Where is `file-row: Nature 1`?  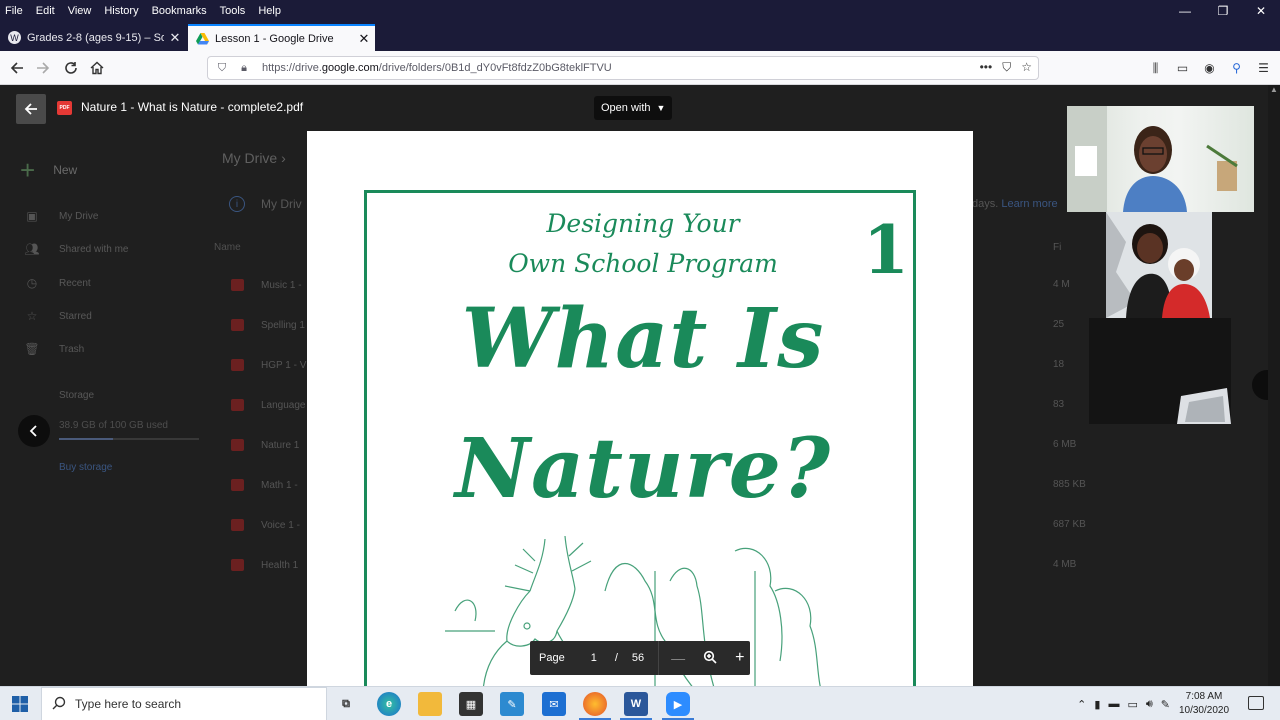
file-row: Nature 1 is located at coordinates (265, 445).